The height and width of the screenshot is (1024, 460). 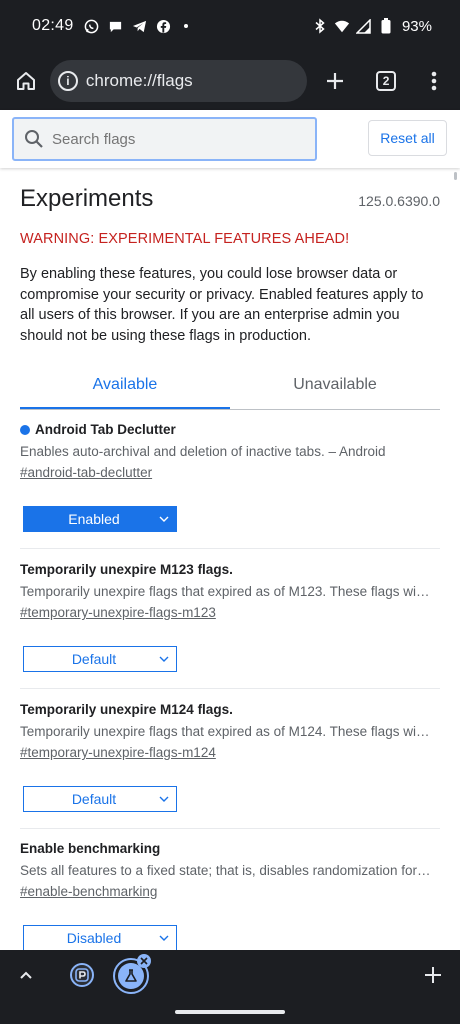 What do you see at coordinates (126, 569) in the screenshot?
I see `flag-title: Temporarily unexpire M123 flags.` at bounding box center [126, 569].